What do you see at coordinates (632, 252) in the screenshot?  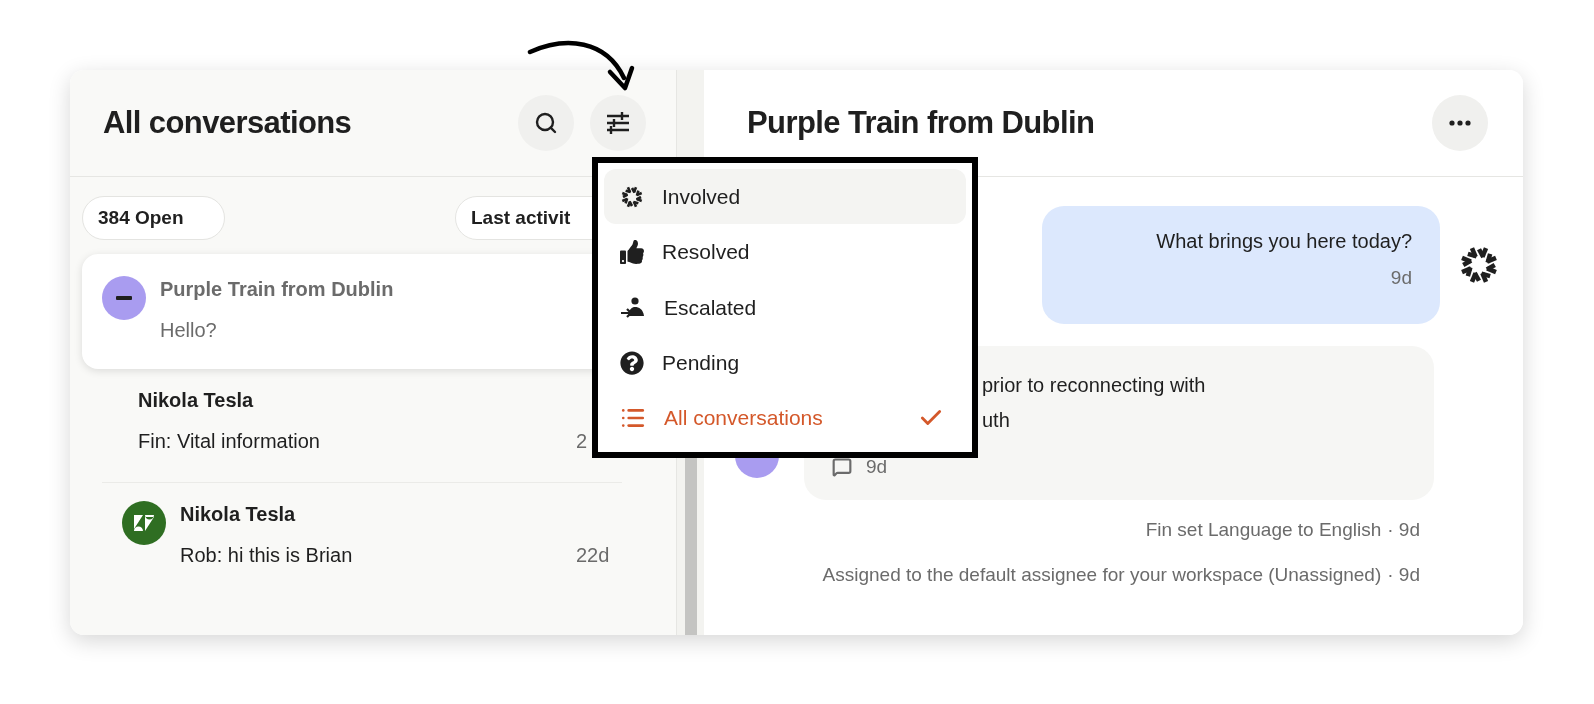 I see `thumbs-up-icon` at bounding box center [632, 252].